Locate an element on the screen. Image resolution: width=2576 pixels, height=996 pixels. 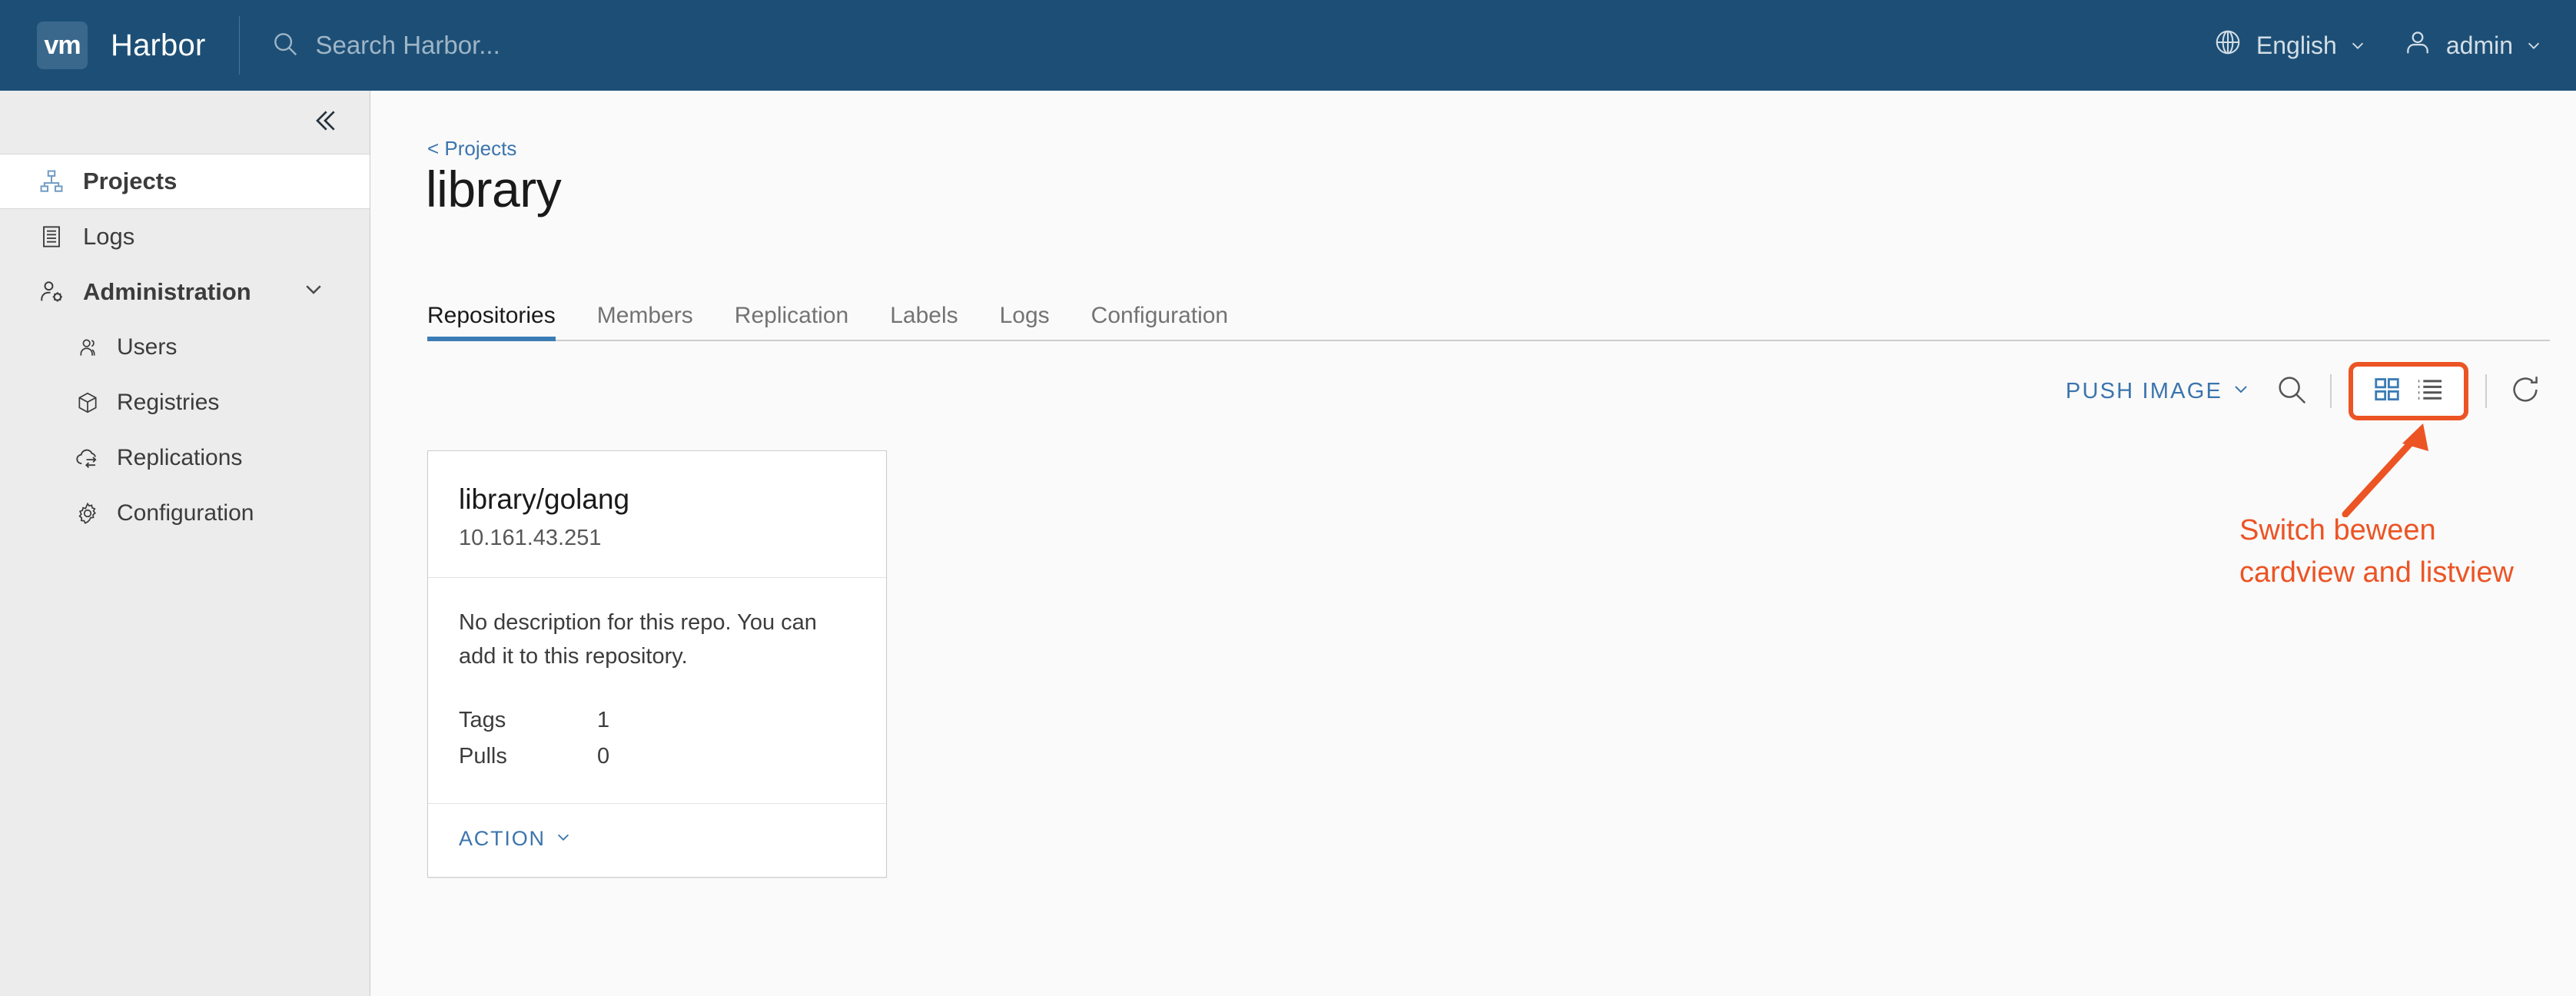
annotation-arrow-icon is located at coordinates (2391, 467).